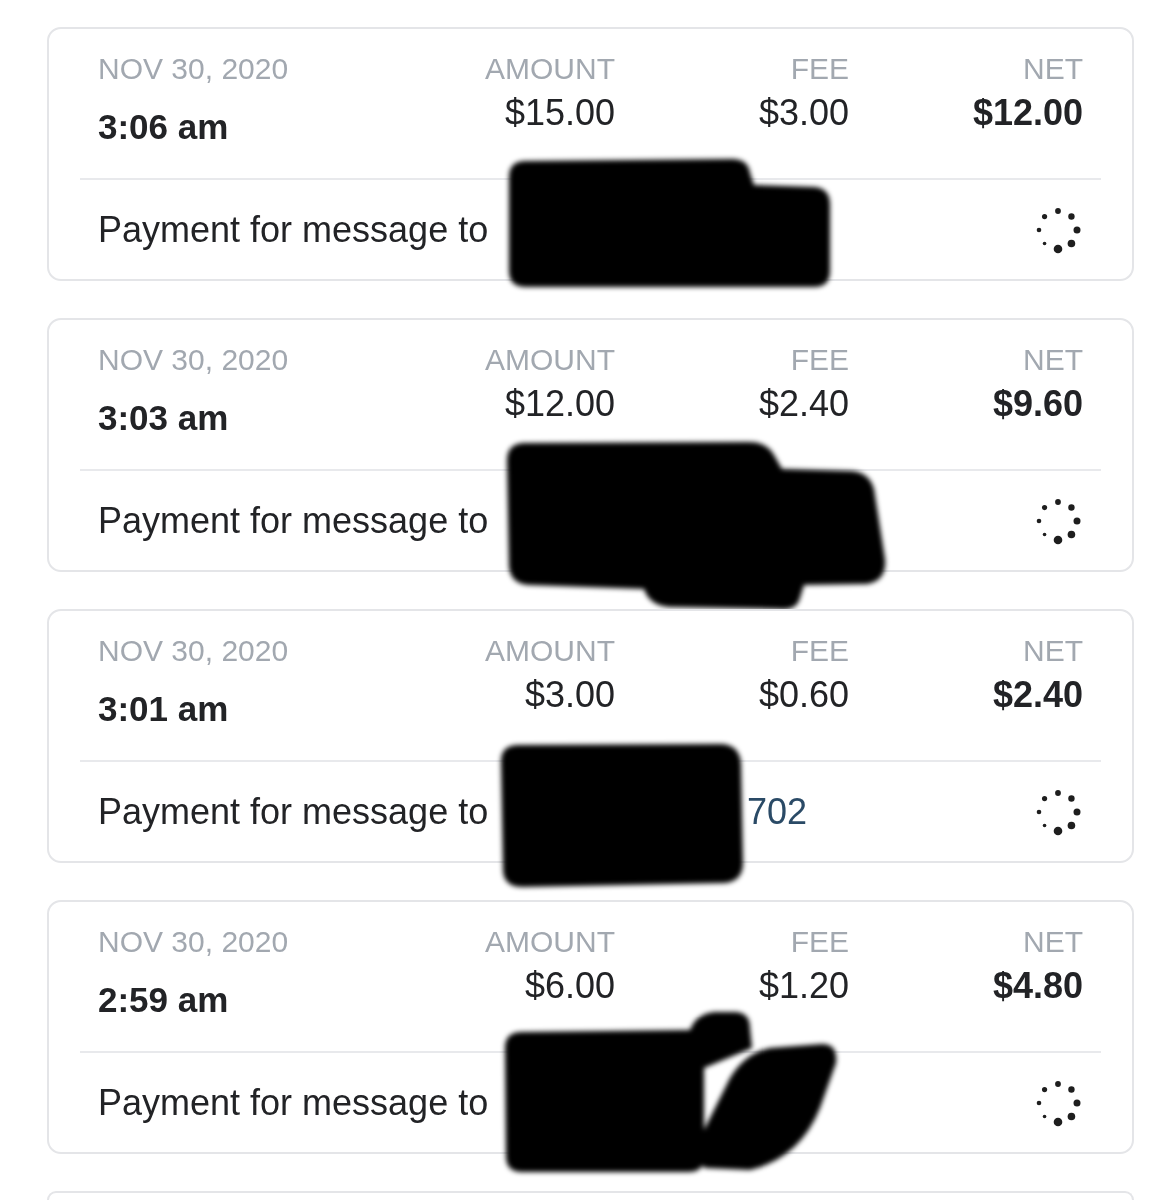 The width and height of the screenshot is (1167, 1200). Describe the element at coordinates (163, 418) in the screenshot. I see `transaction-time: 3:03 am` at that location.